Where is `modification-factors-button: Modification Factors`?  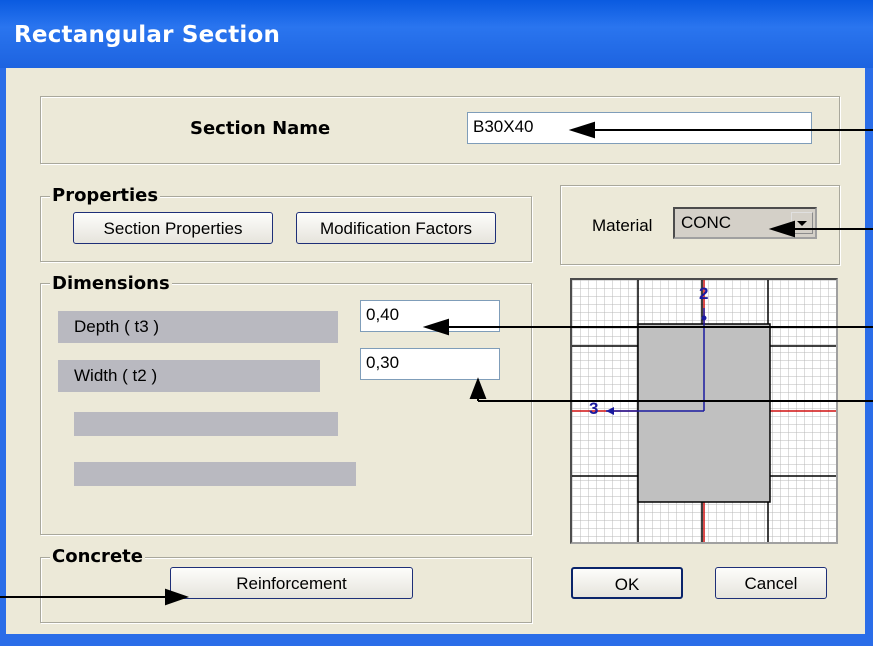
modification-factors-button: Modification Factors is located at coordinates (396, 228).